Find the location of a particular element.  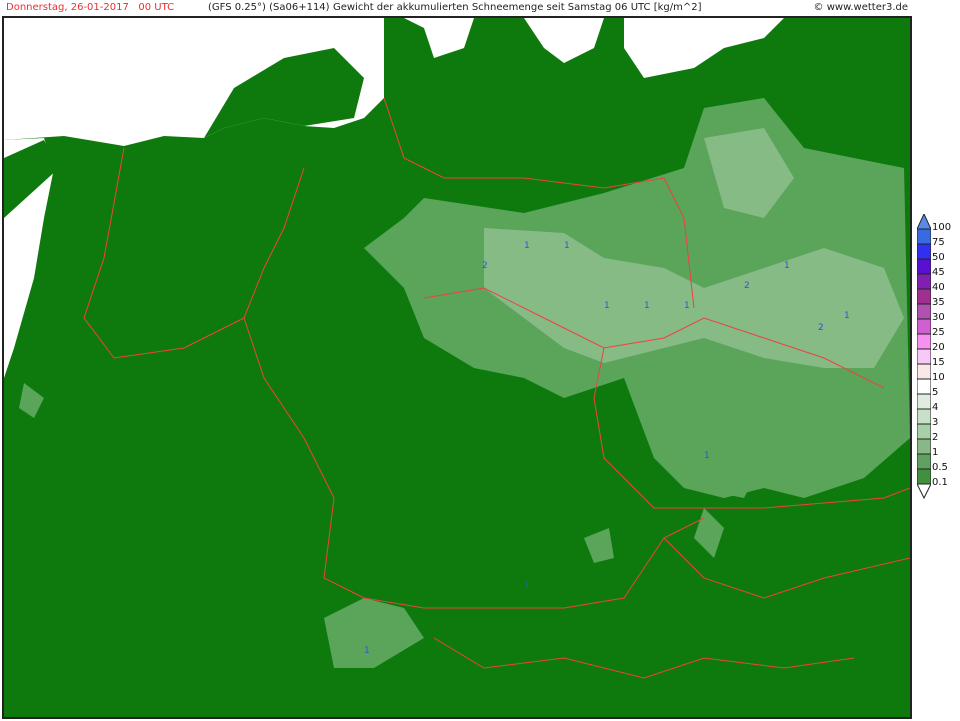

legend-label: 25 is located at coordinates (938, 332).